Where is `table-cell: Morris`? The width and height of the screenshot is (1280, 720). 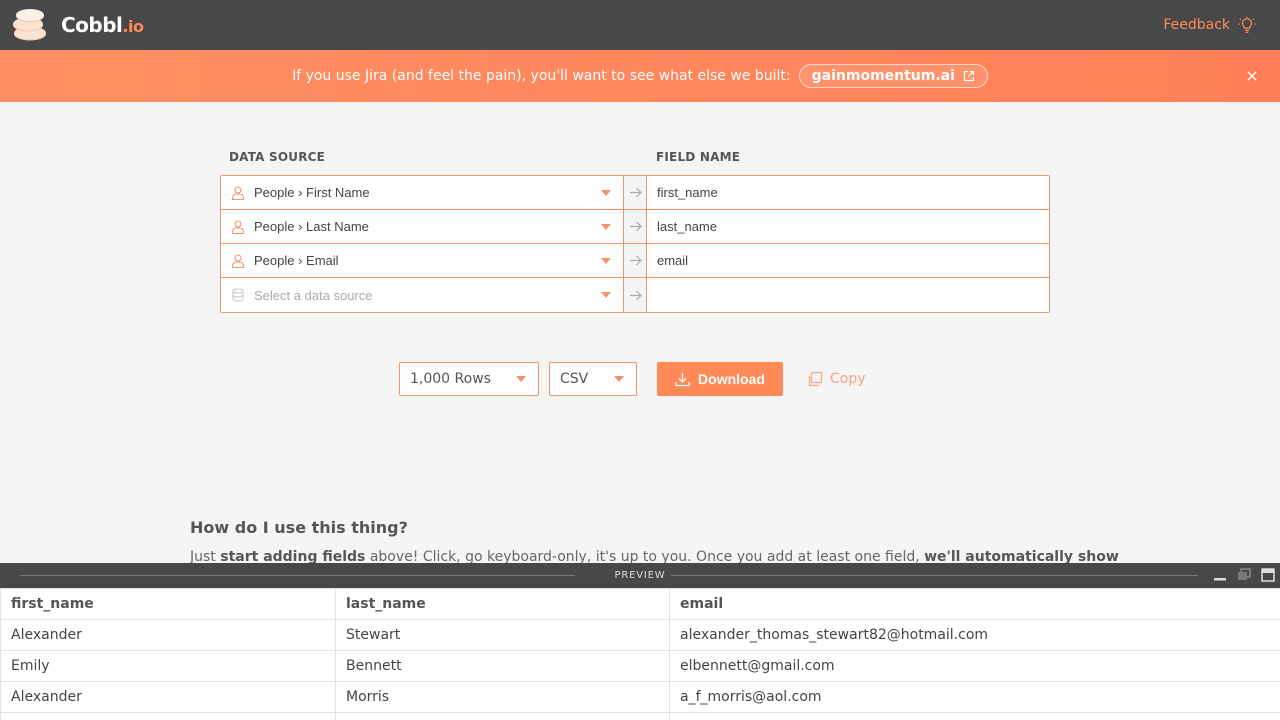
table-cell: Morris is located at coordinates (502, 697).